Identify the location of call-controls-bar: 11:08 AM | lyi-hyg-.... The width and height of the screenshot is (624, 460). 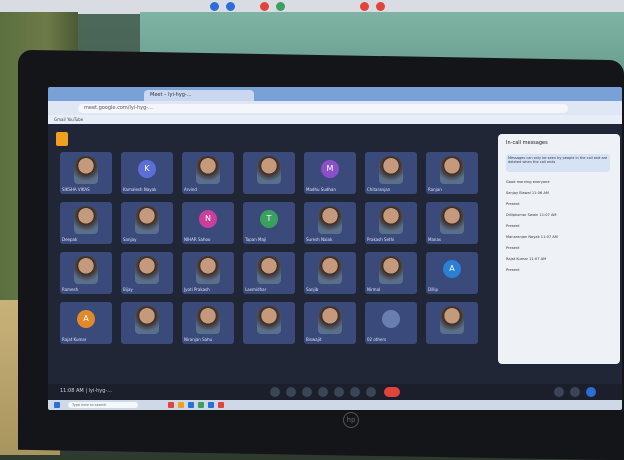
(335, 392).